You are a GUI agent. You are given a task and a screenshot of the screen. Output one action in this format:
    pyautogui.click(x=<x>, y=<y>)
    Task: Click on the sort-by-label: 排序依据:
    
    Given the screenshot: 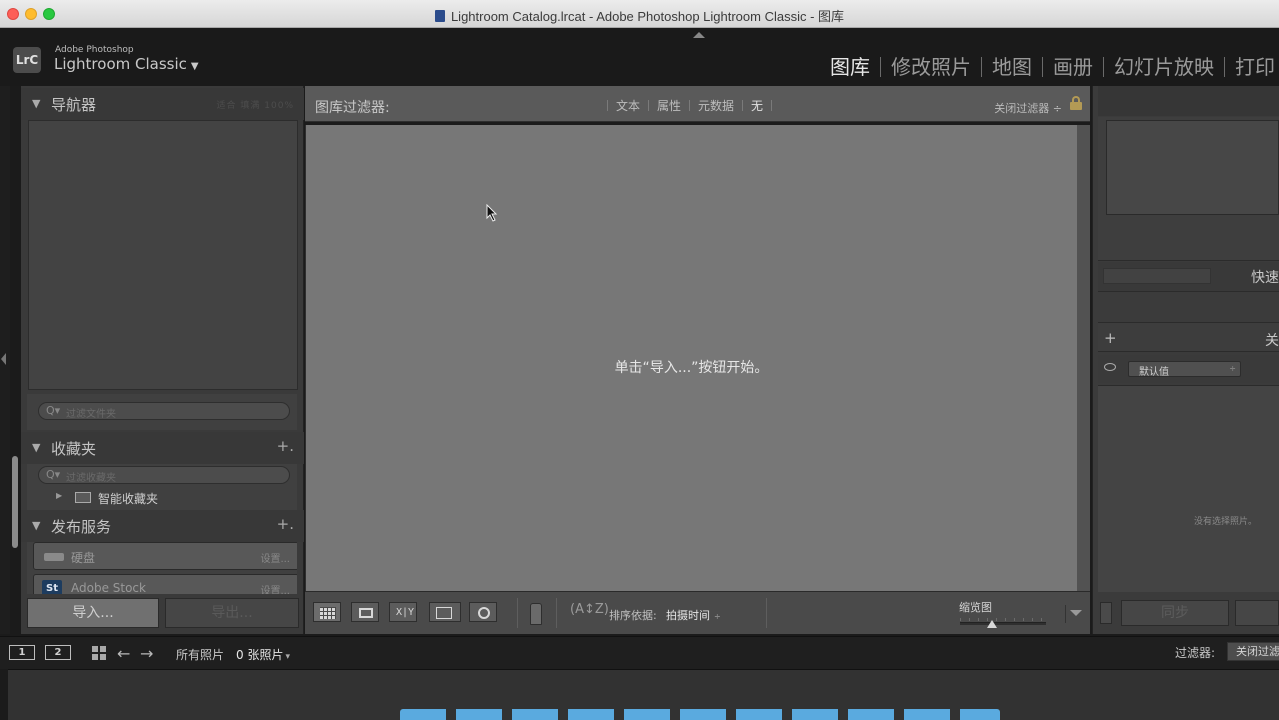 What is the action you would take?
    pyautogui.click(x=633, y=615)
    